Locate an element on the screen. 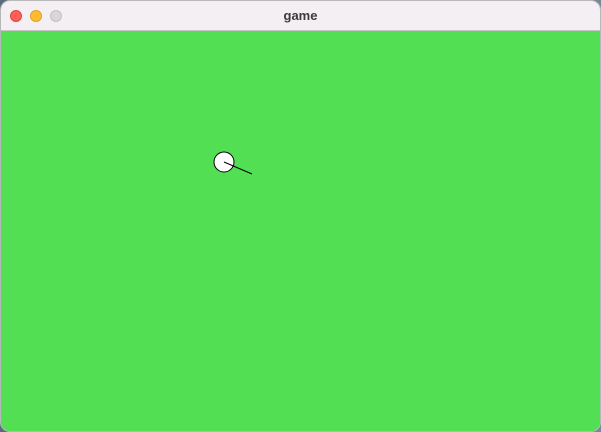 The height and width of the screenshot is (432, 601). player-character is located at coordinates (233, 163).